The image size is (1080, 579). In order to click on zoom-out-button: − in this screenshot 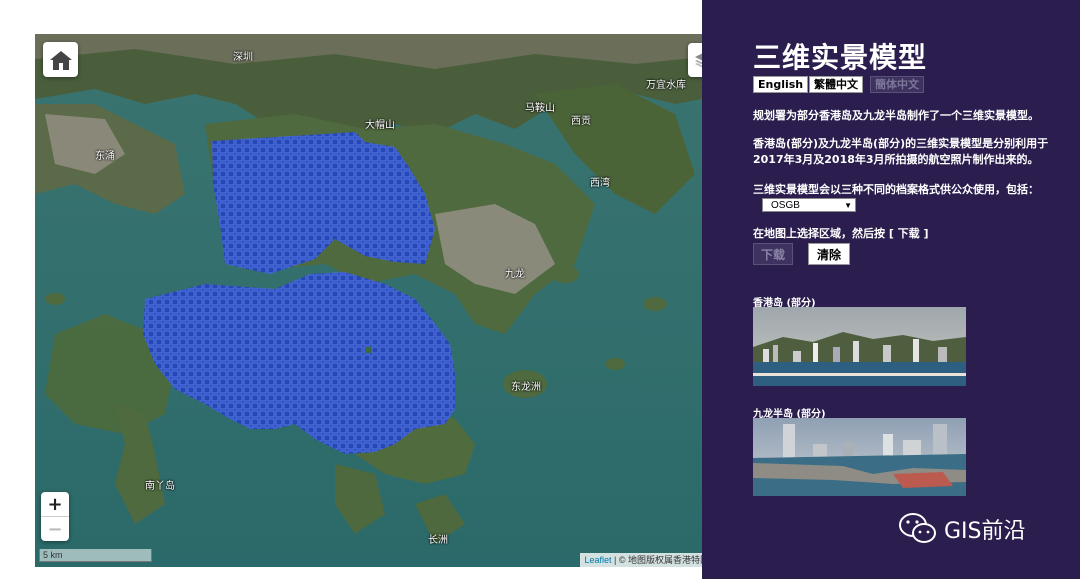, I will do `click(55, 528)`.